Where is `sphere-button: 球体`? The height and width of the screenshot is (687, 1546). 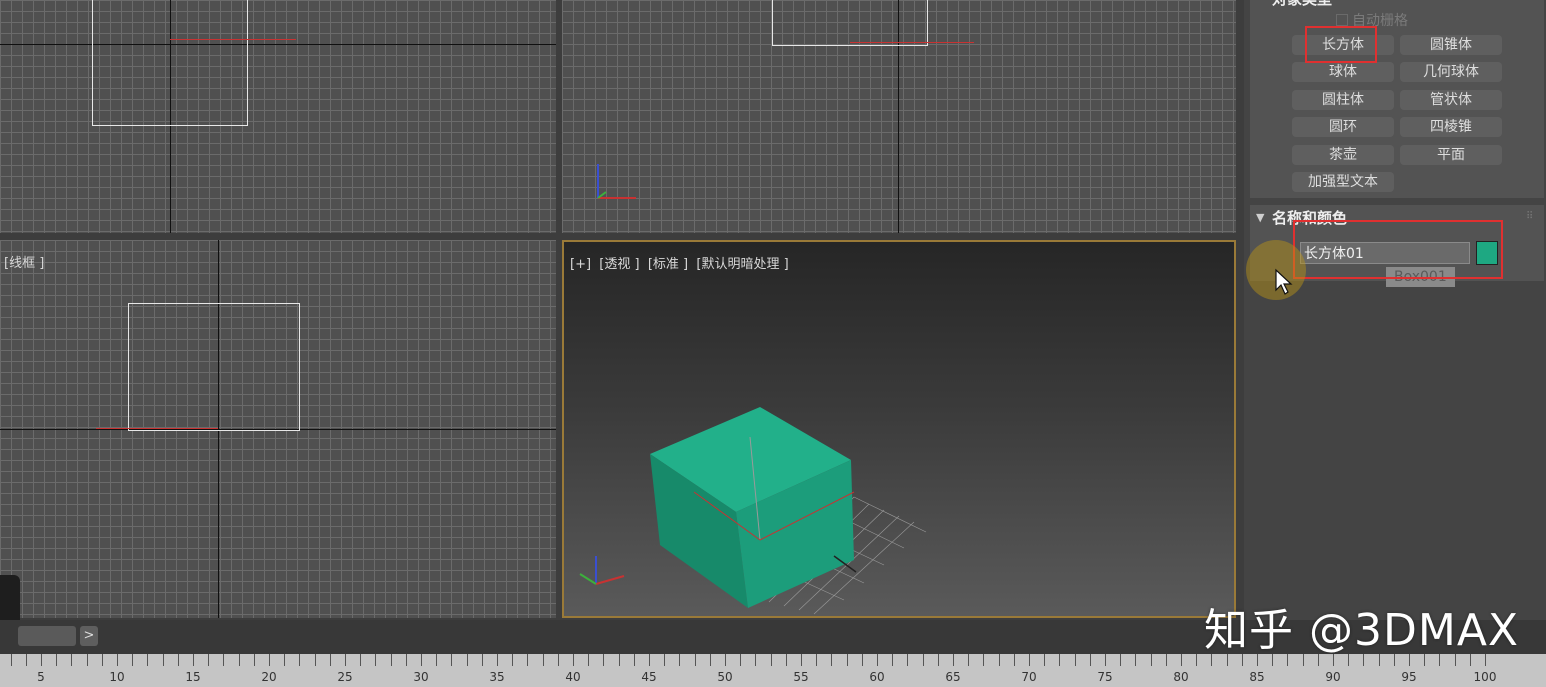 sphere-button: 球体 is located at coordinates (1343, 72).